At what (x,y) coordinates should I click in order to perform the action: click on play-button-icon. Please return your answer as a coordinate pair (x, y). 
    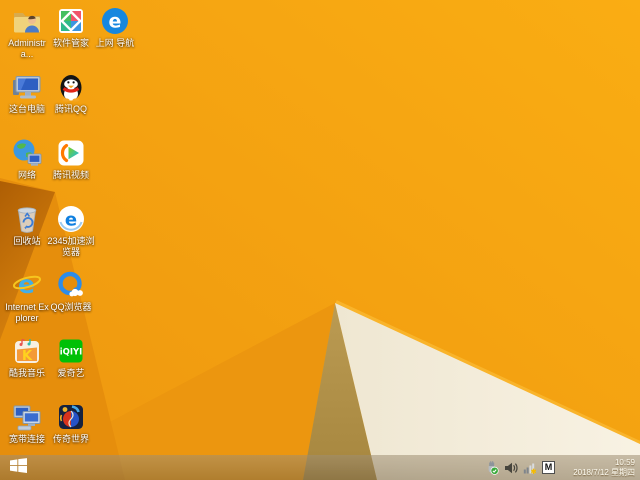
    Looking at the image, I should click on (71, 153).